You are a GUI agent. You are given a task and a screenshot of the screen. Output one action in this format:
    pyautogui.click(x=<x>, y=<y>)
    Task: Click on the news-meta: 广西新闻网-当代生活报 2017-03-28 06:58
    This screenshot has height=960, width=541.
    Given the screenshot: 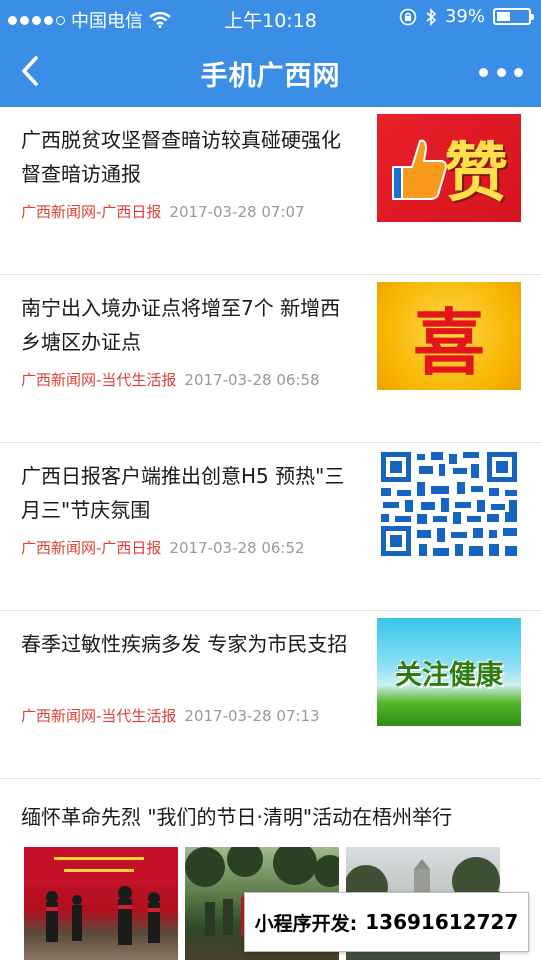 What is the action you would take?
    pyautogui.click(x=170, y=379)
    